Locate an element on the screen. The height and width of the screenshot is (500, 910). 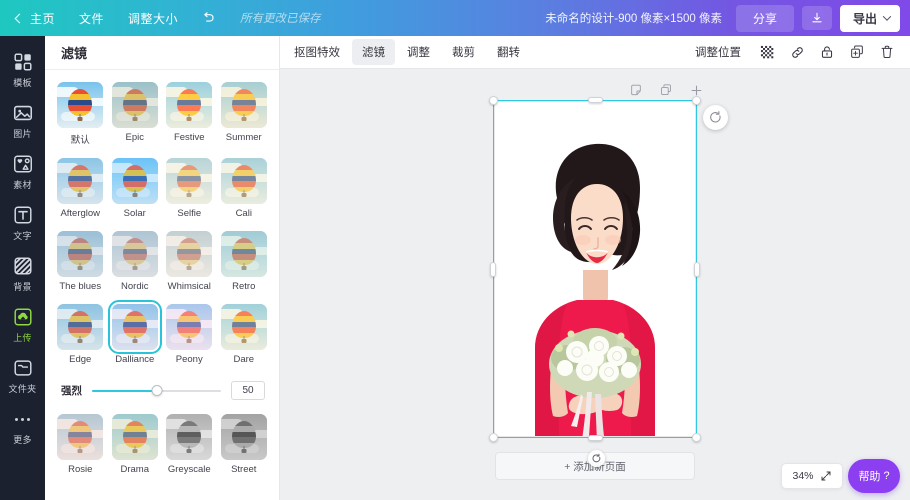
sidebar-item-uploads: 上传 is located at coordinates (22, 324).